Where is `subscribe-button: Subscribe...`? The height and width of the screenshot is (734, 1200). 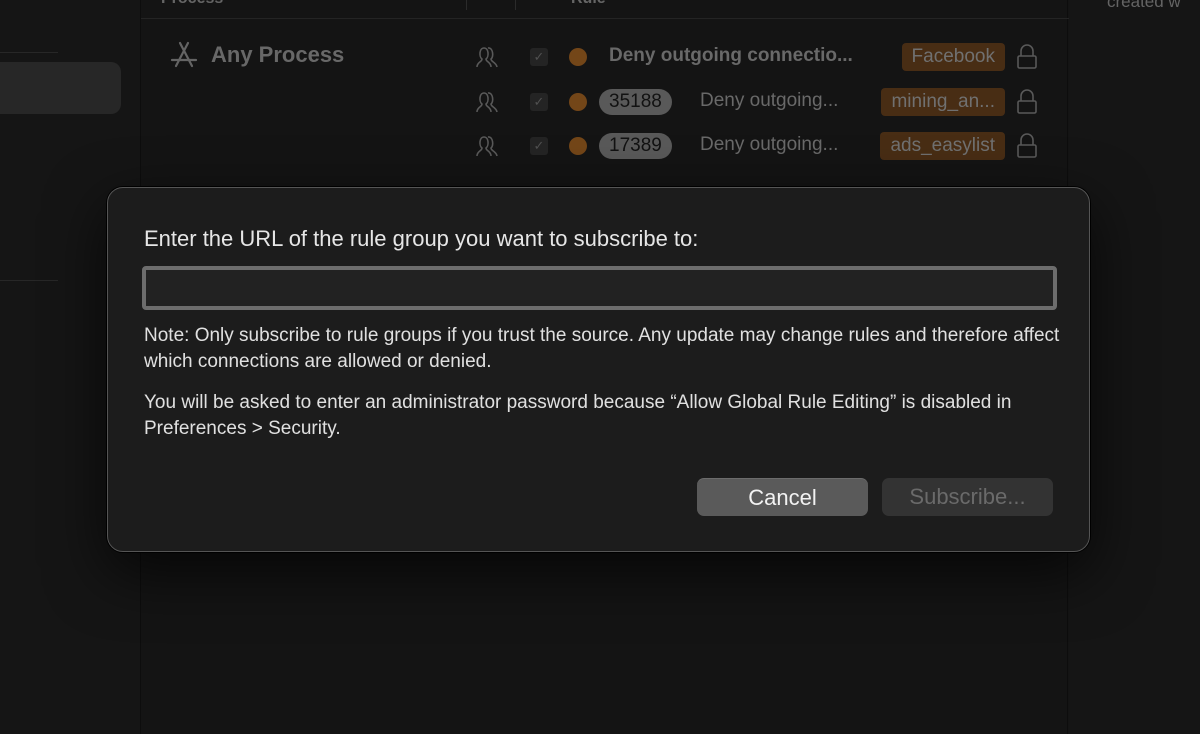
subscribe-button: Subscribe... is located at coordinates (967, 497).